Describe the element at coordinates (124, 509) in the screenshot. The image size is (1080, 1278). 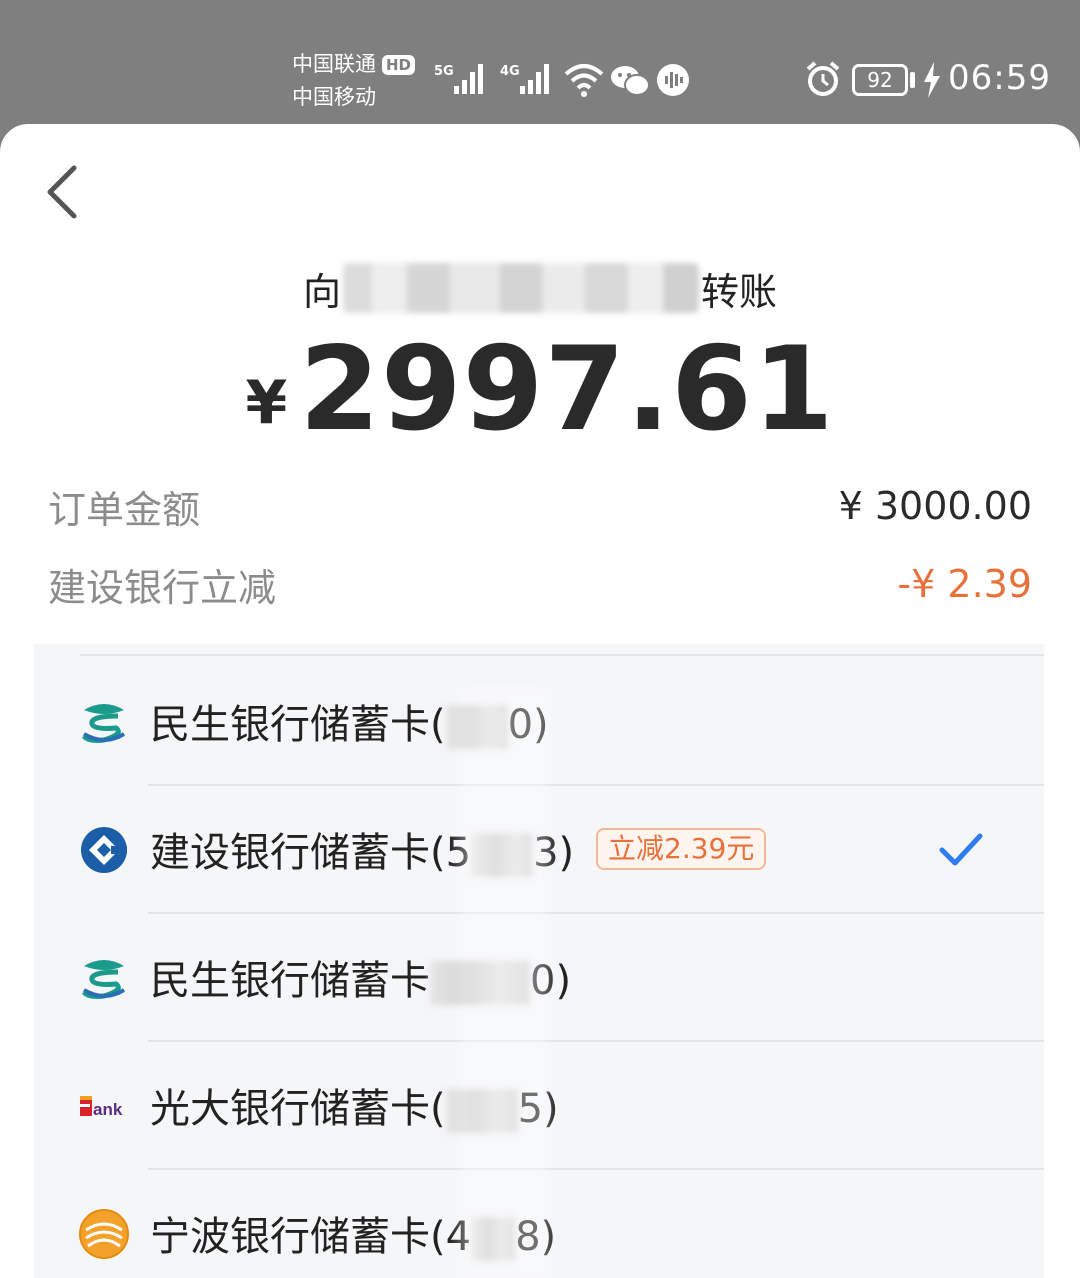
I see `order-amount-label: 订单金额` at that location.